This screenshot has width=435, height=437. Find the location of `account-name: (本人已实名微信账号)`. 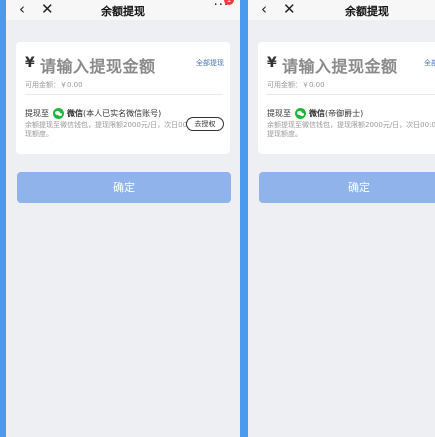

account-name: (本人已实名微信账号) is located at coordinates (122, 113).